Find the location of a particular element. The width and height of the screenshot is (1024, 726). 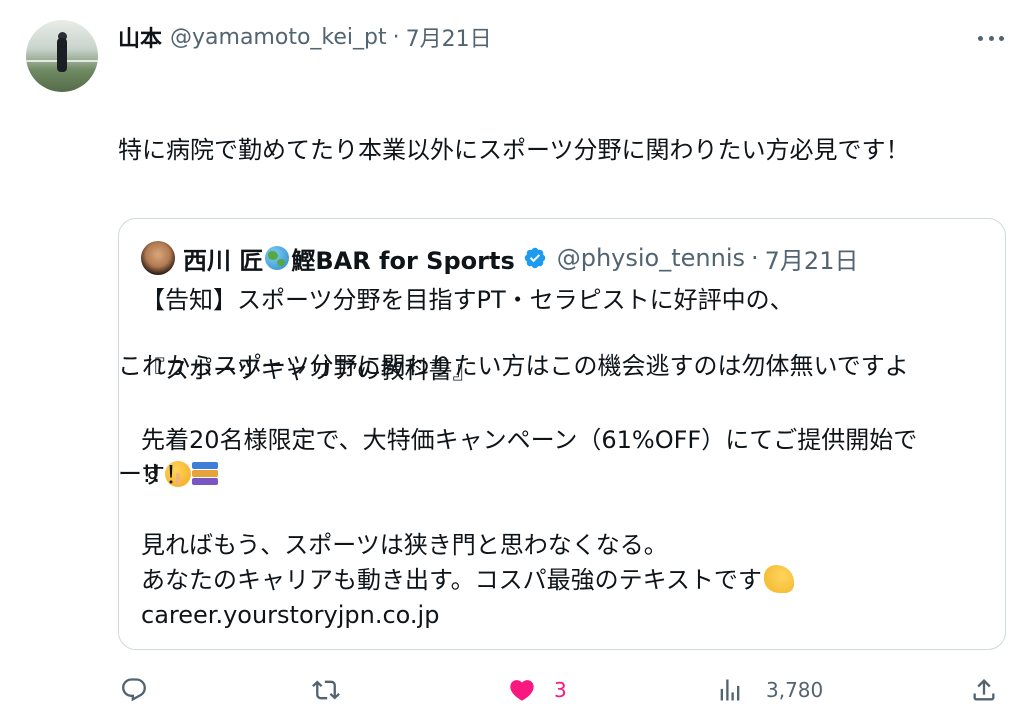

quoted-author-avatar is located at coordinates (158, 258).